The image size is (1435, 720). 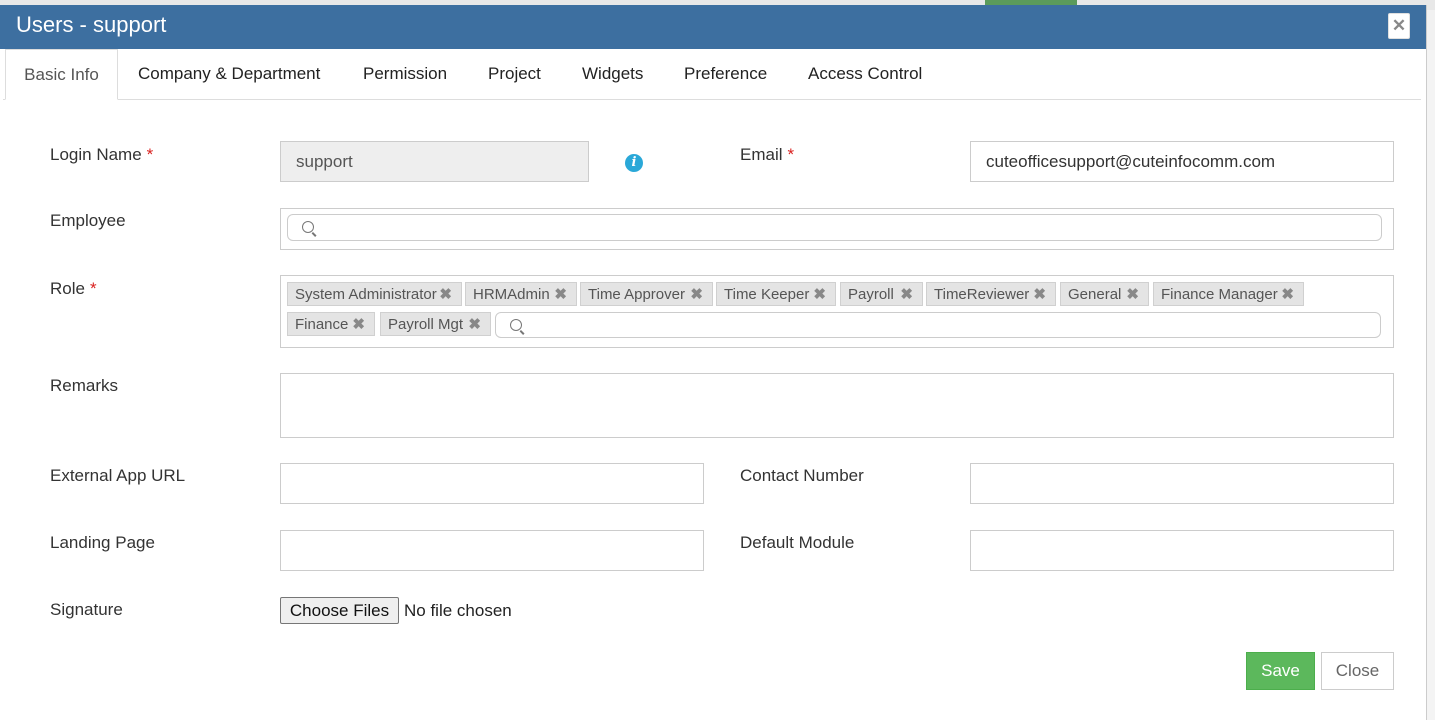 I want to click on tab-access-control: Access Control, so click(x=865, y=74).